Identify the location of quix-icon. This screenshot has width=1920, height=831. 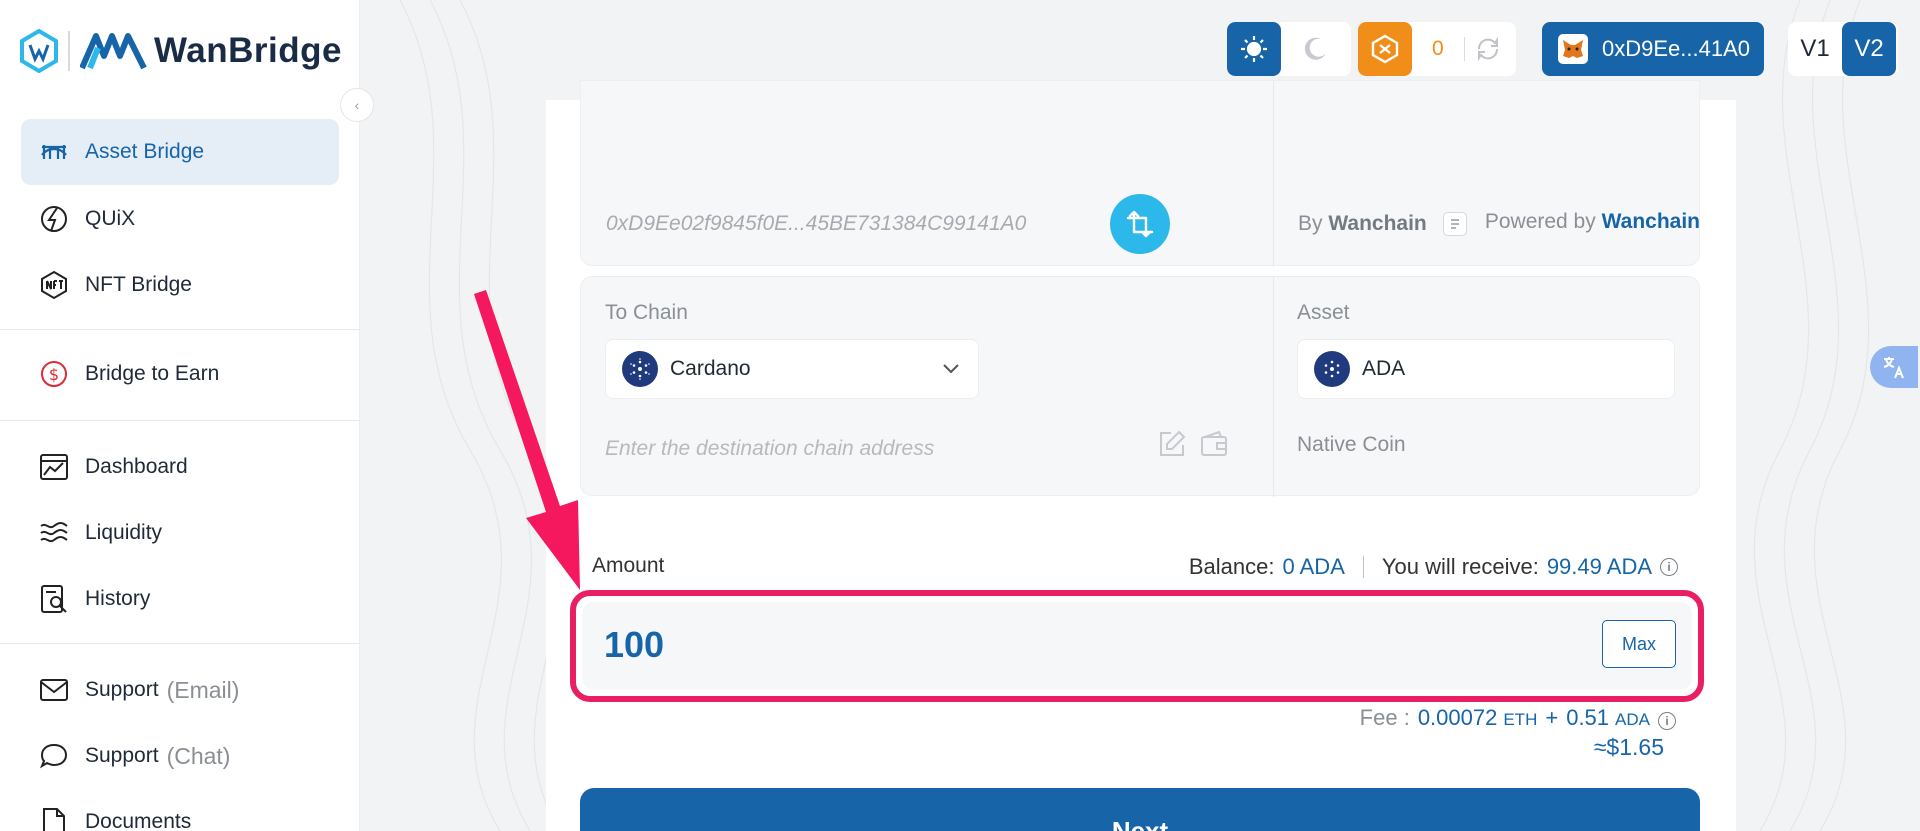
(54, 219).